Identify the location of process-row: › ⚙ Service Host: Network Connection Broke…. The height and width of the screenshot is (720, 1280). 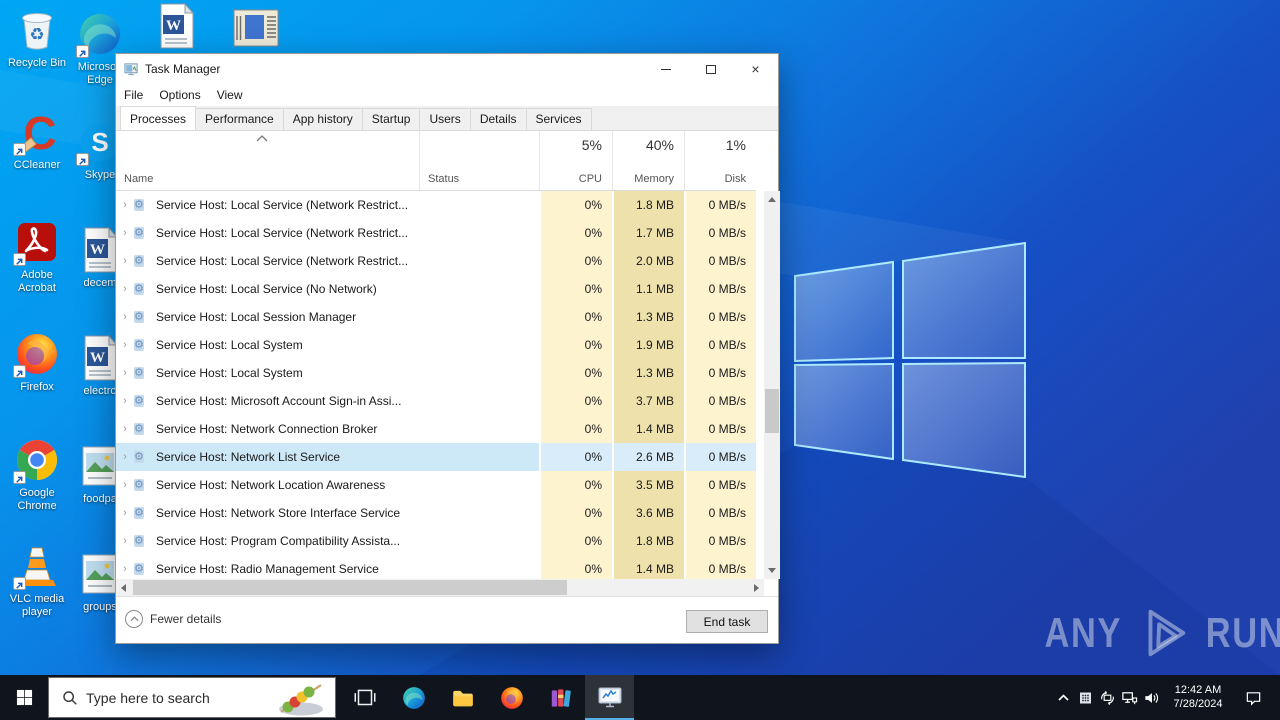
(436, 429).